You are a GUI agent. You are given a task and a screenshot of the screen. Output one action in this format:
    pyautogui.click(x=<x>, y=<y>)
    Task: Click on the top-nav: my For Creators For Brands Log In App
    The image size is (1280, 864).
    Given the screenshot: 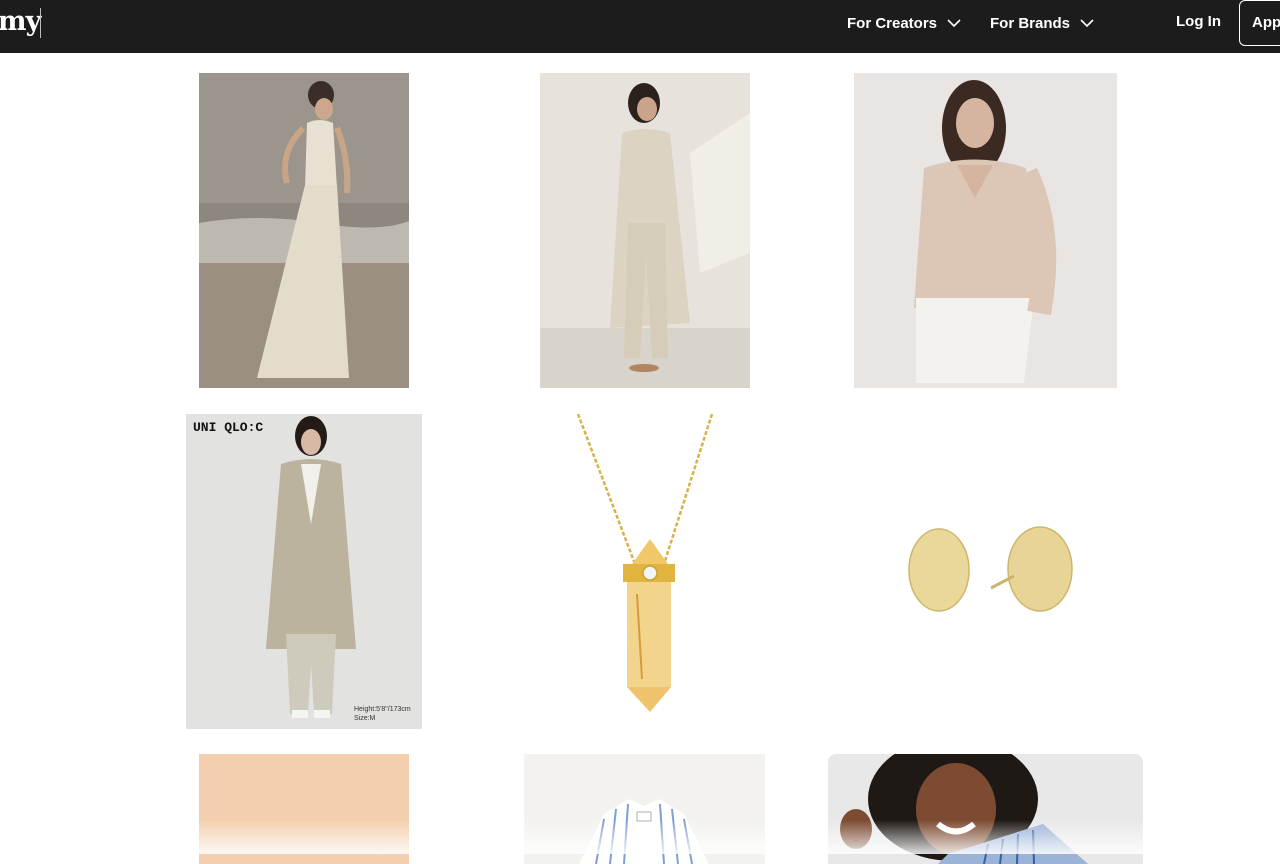 What is the action you would take?
    pyautogui.click(x=640, y=26)
    